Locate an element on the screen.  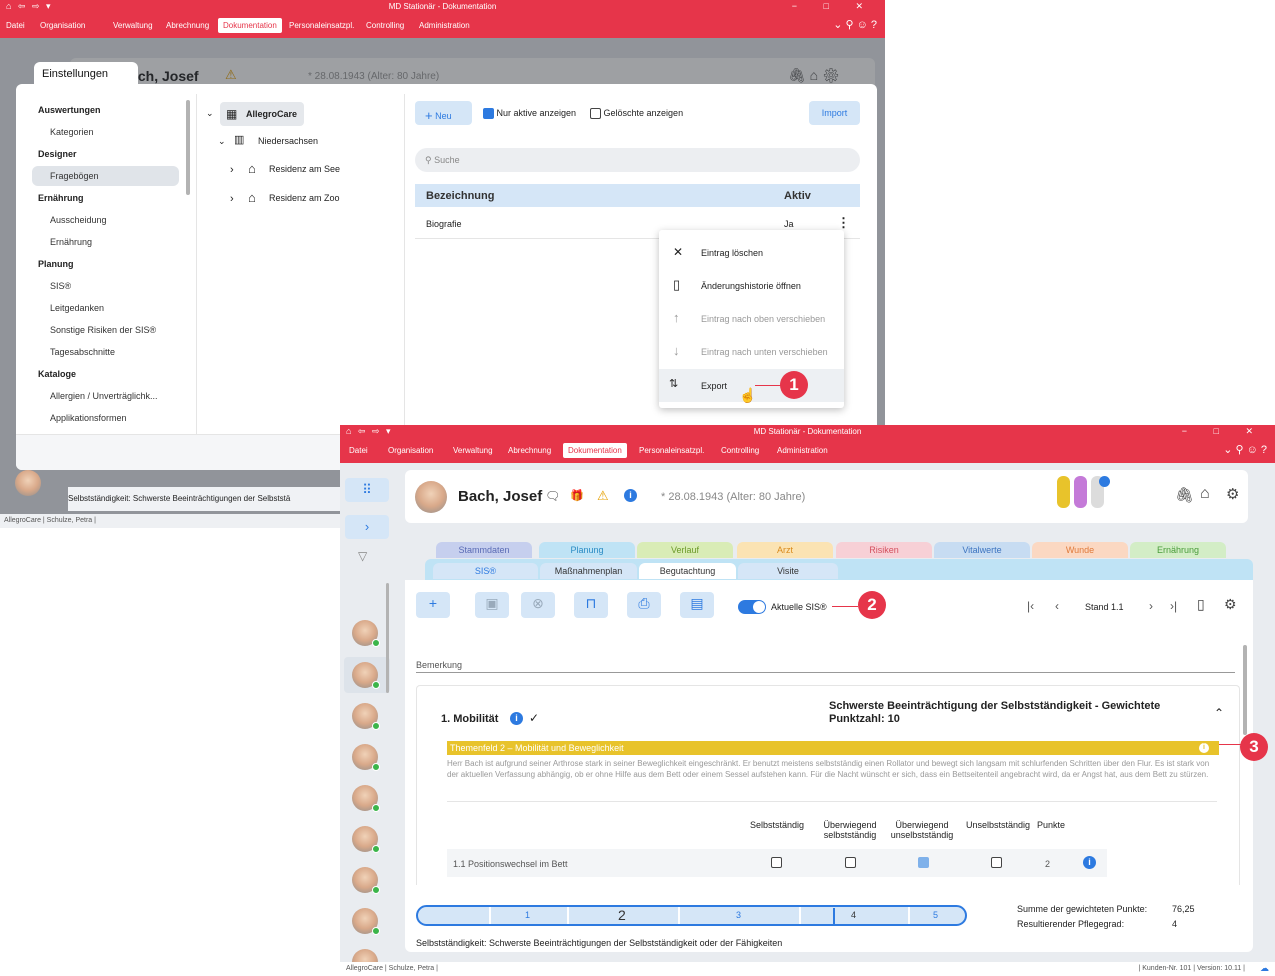
aktuelle-sis-toggle is located at coordinates (752, 607).